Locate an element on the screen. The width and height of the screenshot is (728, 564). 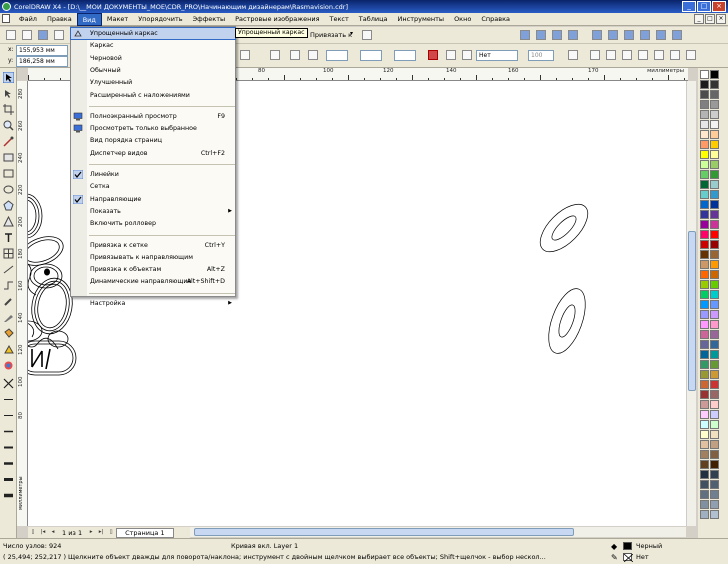
add-page-before-icon: ▯ is located at coordinates (33, 533).